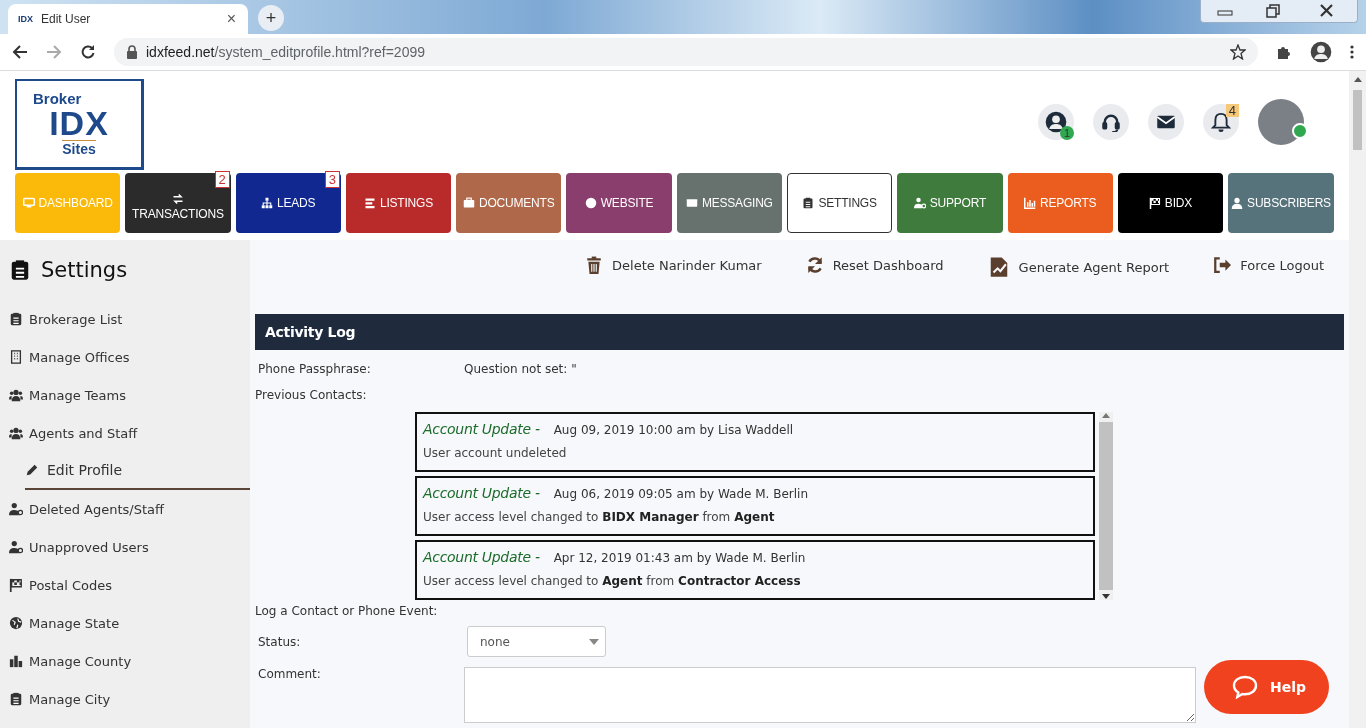  What do you see at coordinates (271, 18) in the screenshot?
I see `new-tab-button: +` at bounding box center [271, 18].